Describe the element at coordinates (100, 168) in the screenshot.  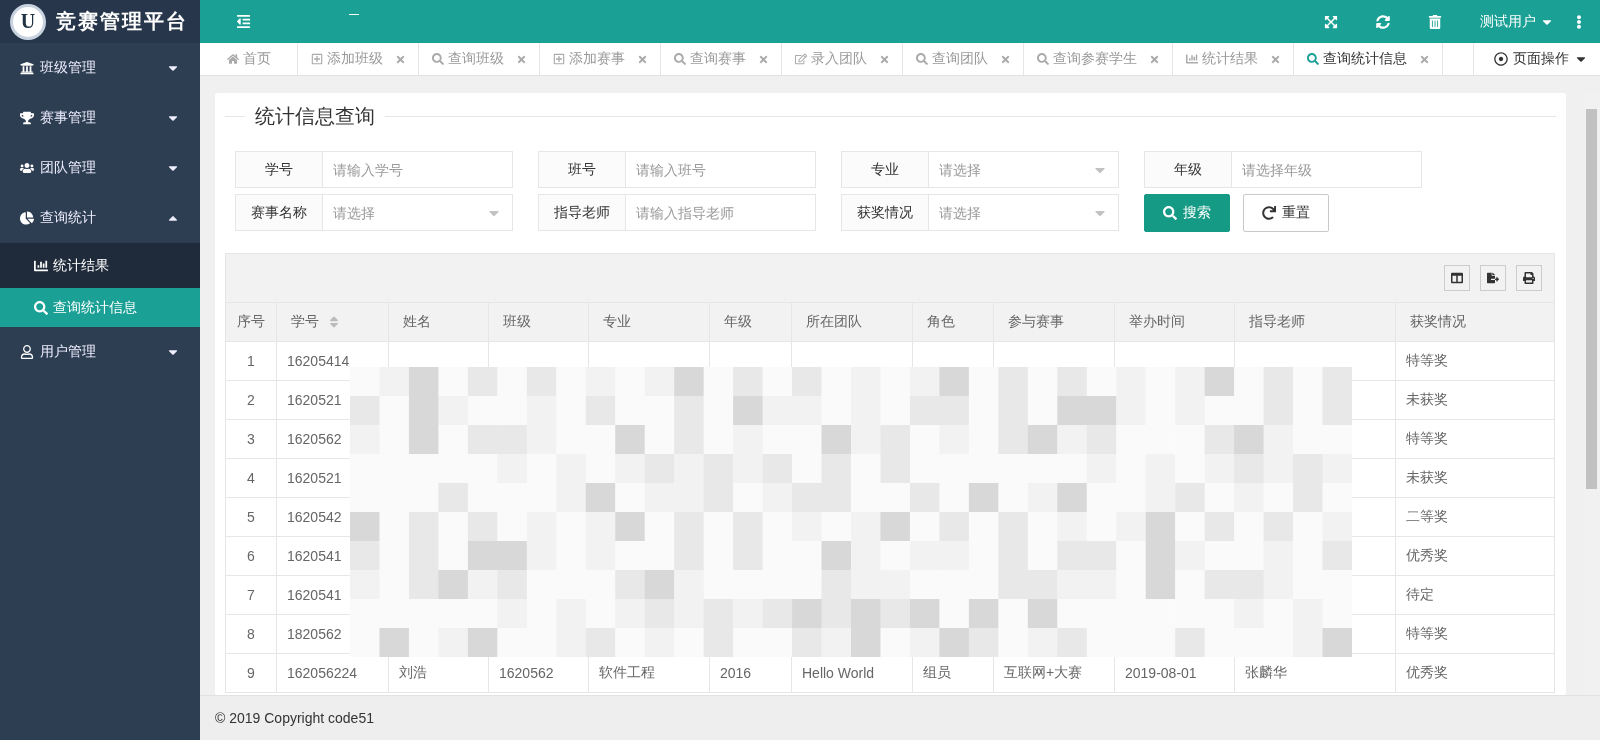
I see `sidebar-item: 团队管理` at that location.